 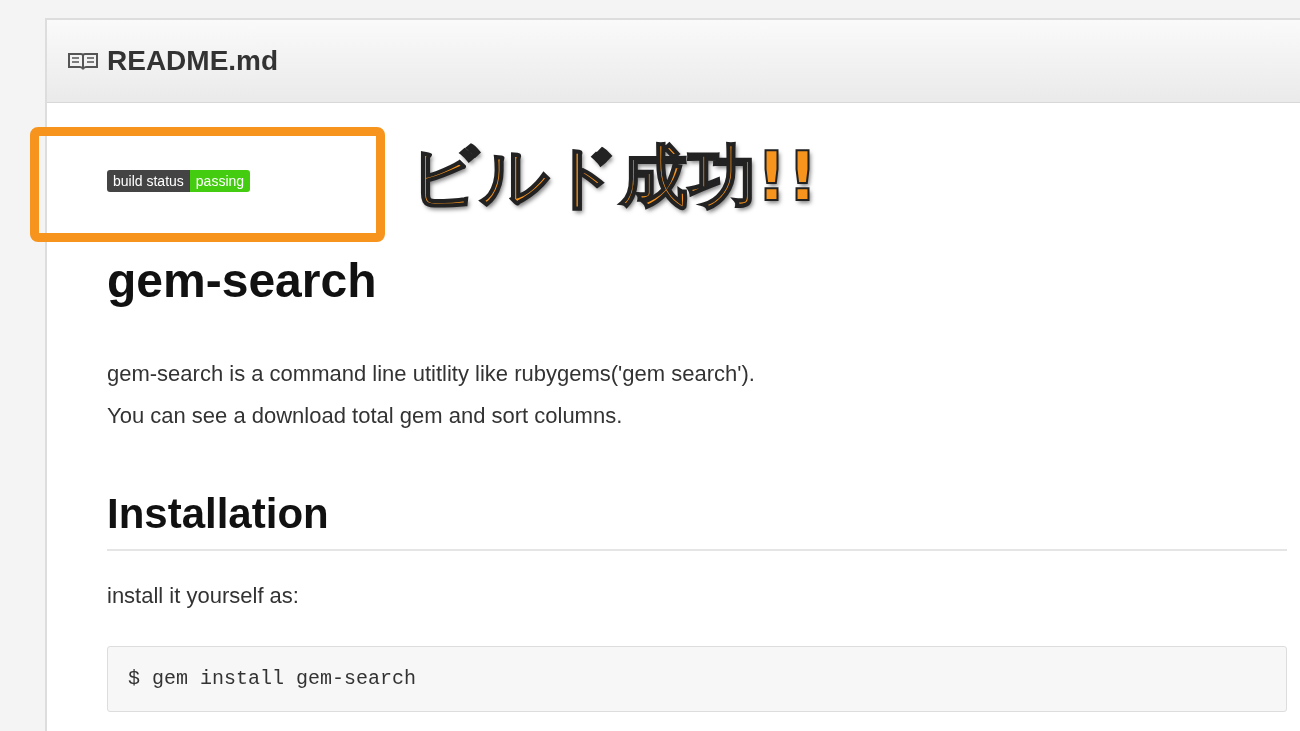 I want to click on annotation-label: ビルド成功!!, so click(x=614, y=177).